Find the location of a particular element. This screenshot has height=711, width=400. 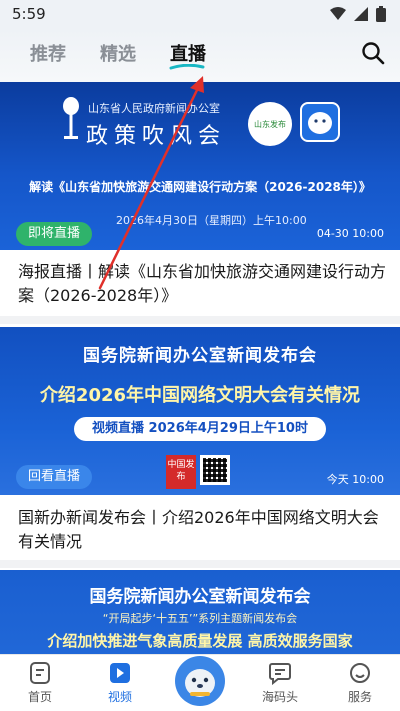

nav-home: 首页 is located at coordinates (40, 683).